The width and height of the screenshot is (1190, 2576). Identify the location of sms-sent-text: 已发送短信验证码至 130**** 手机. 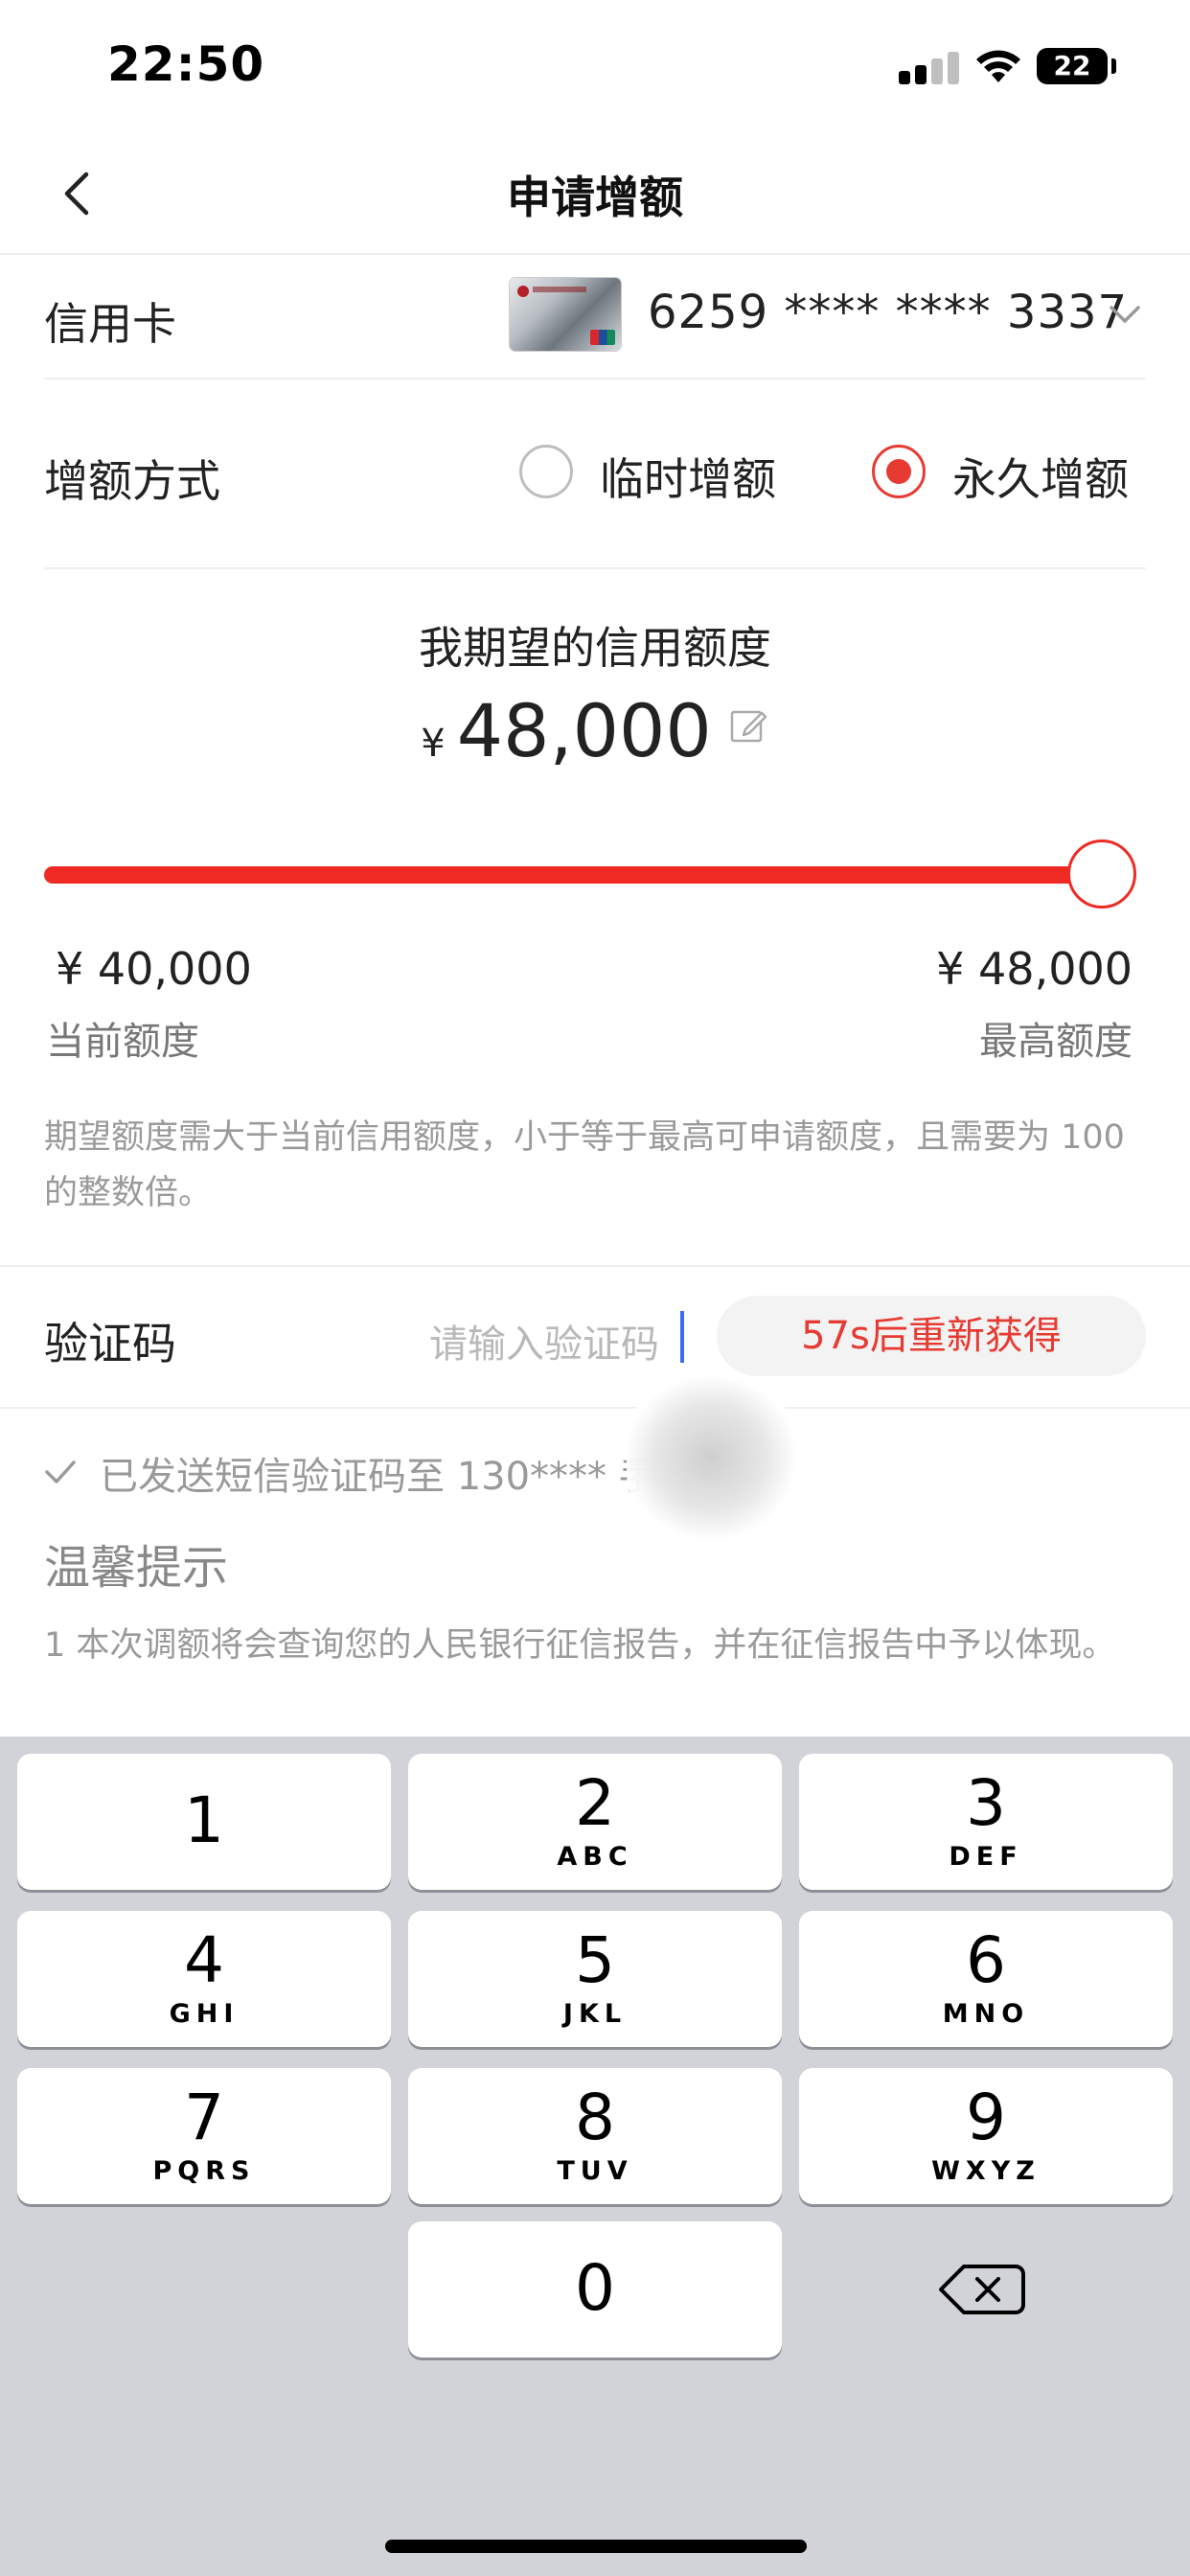
(398, 1477).